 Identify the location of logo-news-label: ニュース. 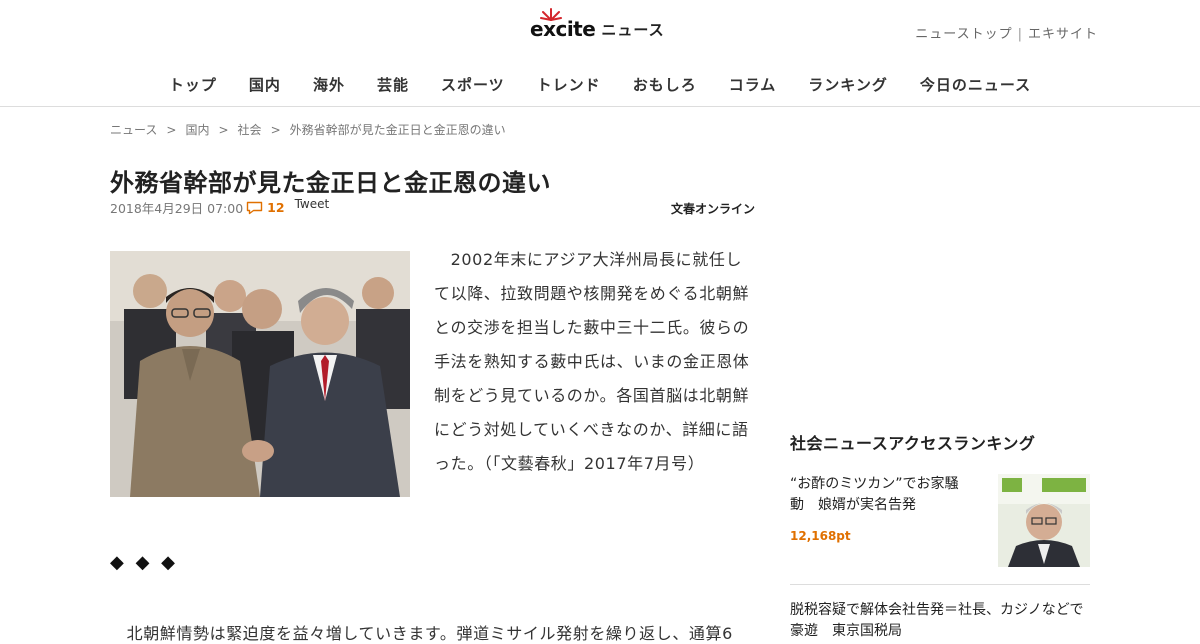
(633, 29).